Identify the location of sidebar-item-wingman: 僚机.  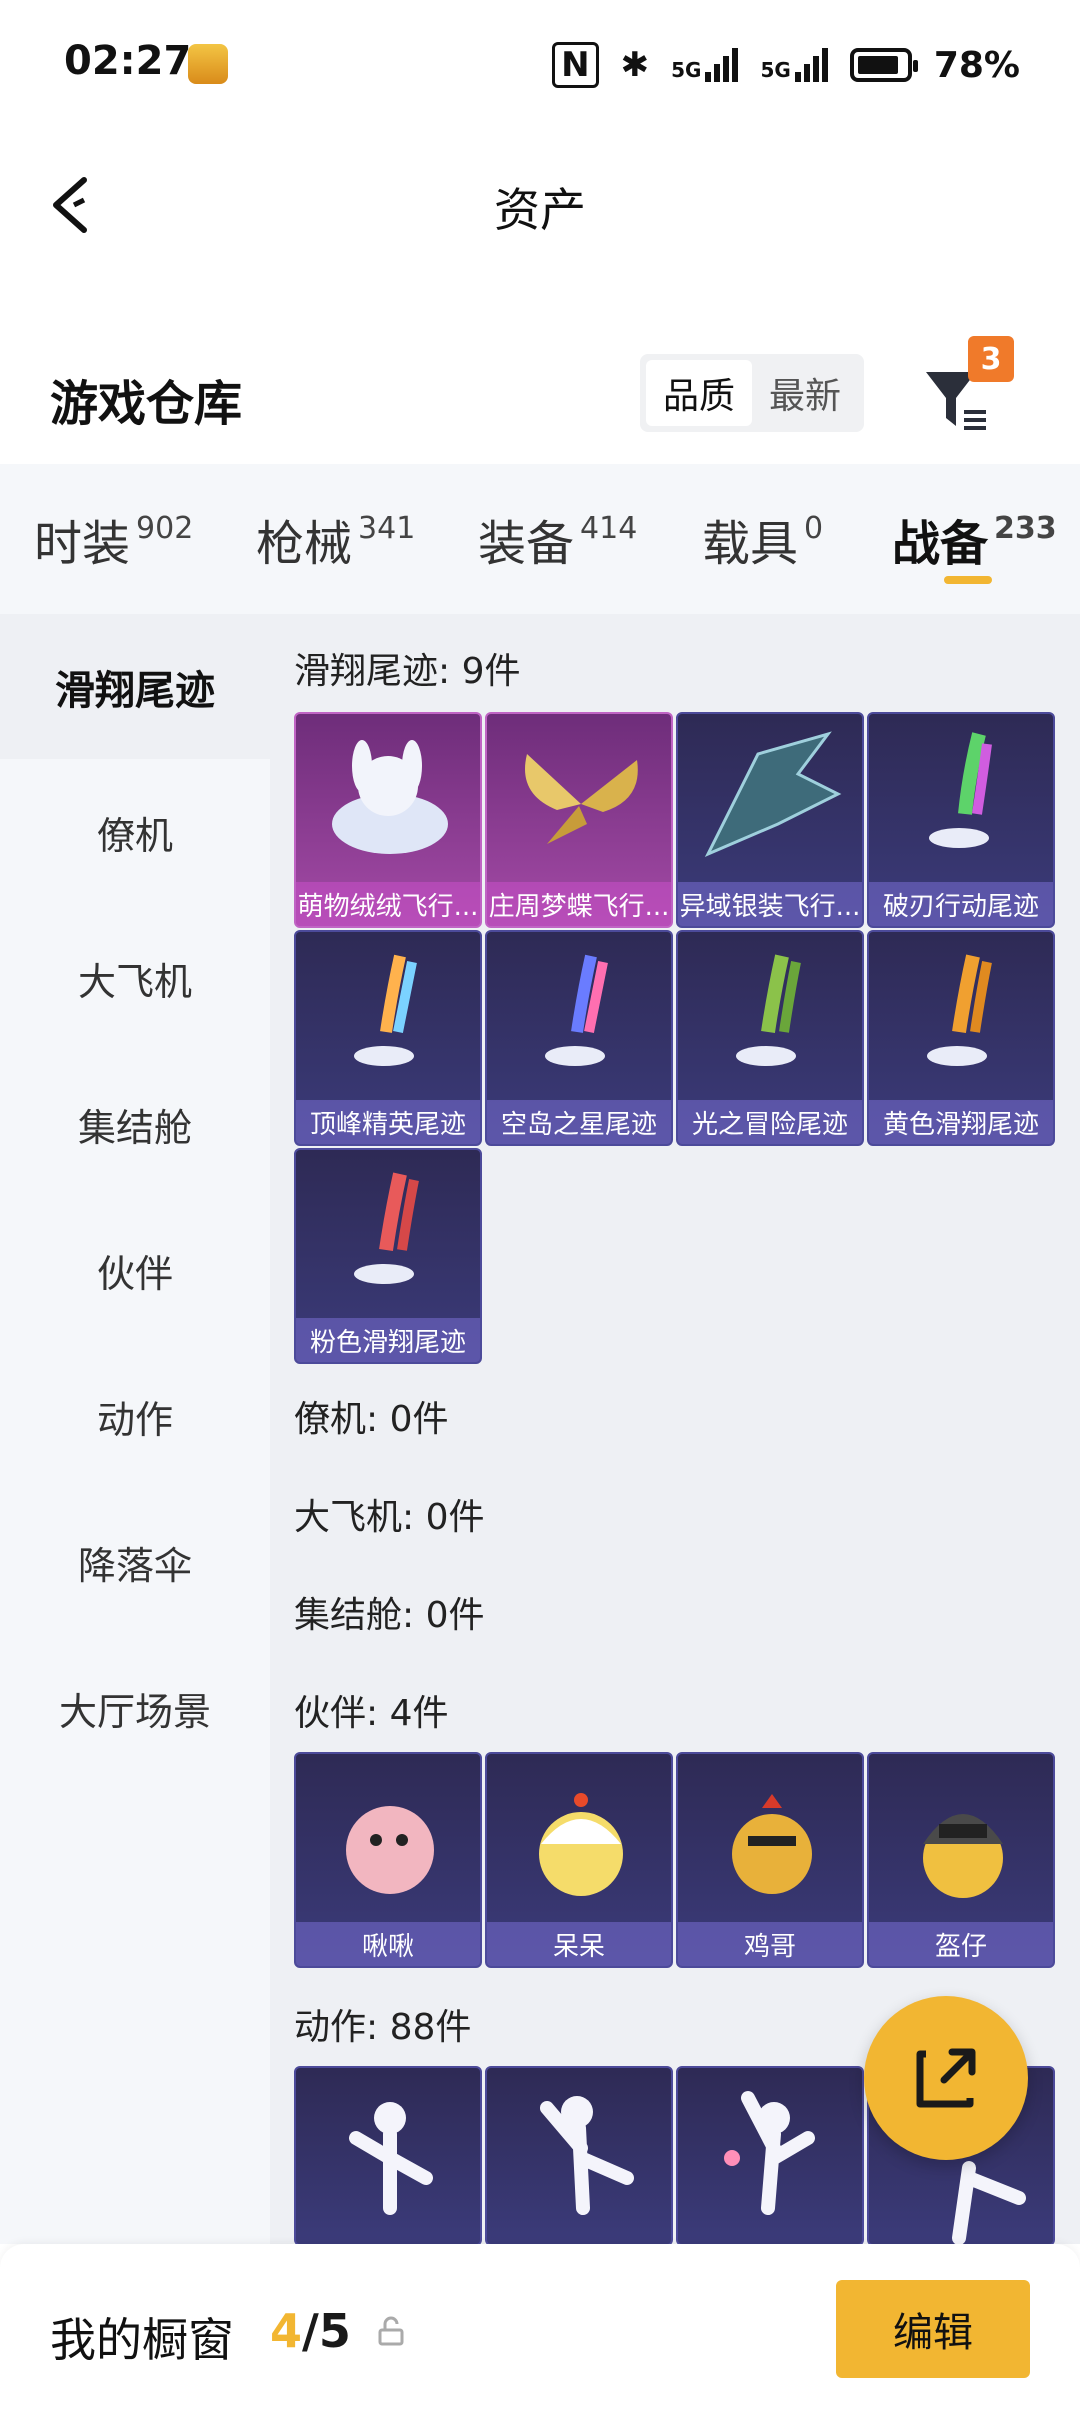
(135, 832).